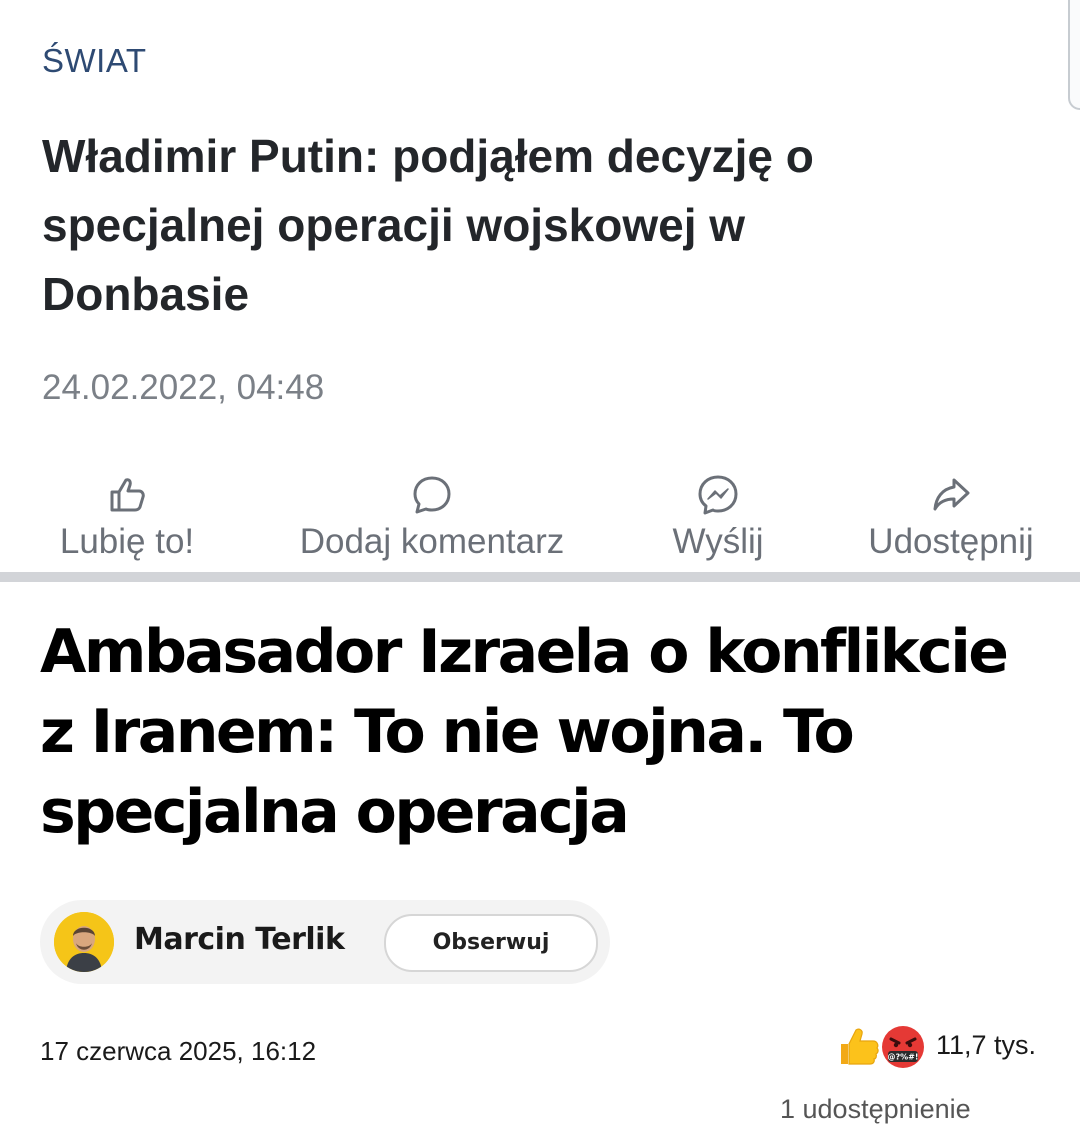 The height and width of the screenshot is (1125, 1080). What do you see at coordinates (951, 518) in the screenshot?
I see `share-button: Udostępnij` at bounding box center [951, 518].